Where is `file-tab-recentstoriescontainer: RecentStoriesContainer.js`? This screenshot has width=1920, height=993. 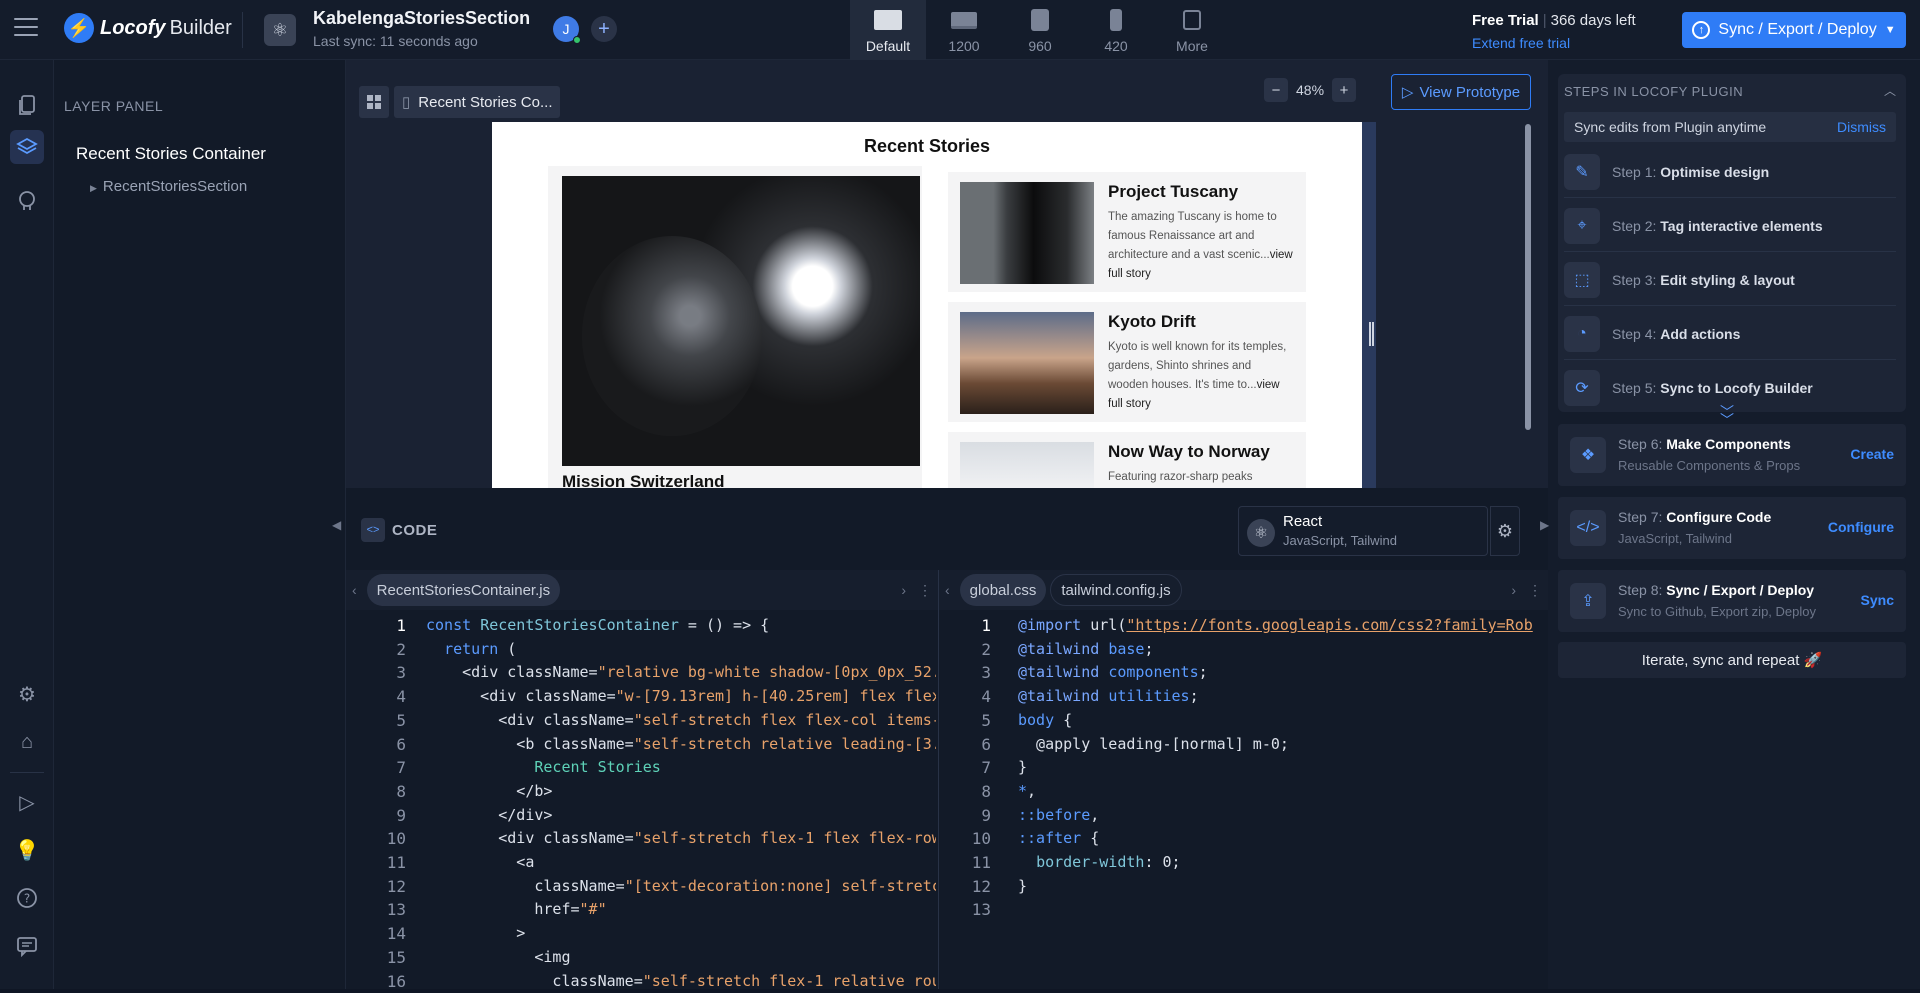
file-tab-recentstoriescontainer: RecentStoriesContainer.js is located at coordinates (463, 590).